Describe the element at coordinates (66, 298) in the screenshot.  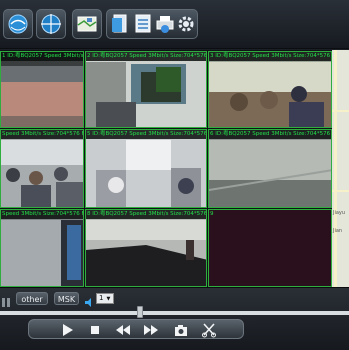
I see `msk-button: MSK` at that location.